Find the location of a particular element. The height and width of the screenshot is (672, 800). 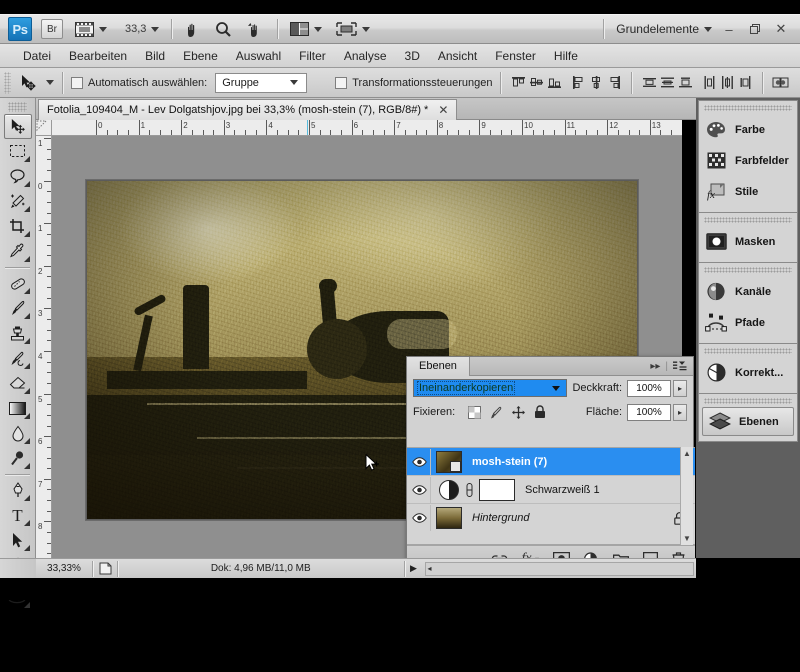

layer-row-mosh-stein: mosh-stein (7) is located at coordinates (551, 462).